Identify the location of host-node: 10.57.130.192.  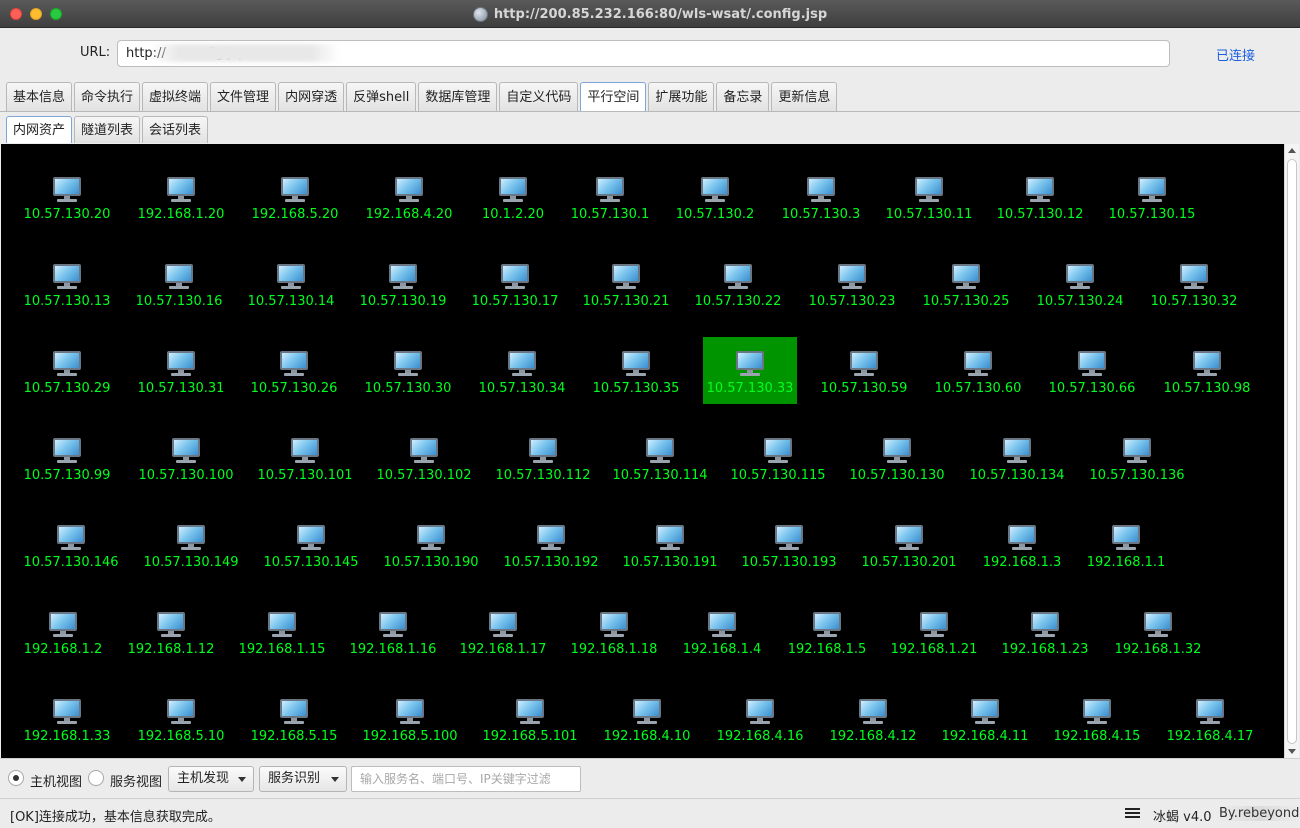
(551, 555).